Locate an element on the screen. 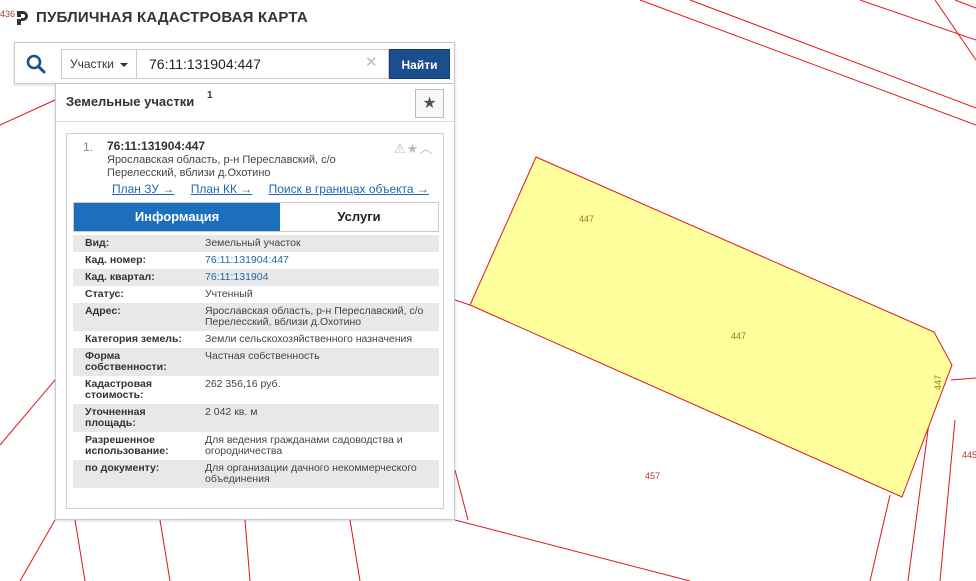  attribute-row: Уточненная площадь: 2 042 кв. м is located at coordinates (256, 418).